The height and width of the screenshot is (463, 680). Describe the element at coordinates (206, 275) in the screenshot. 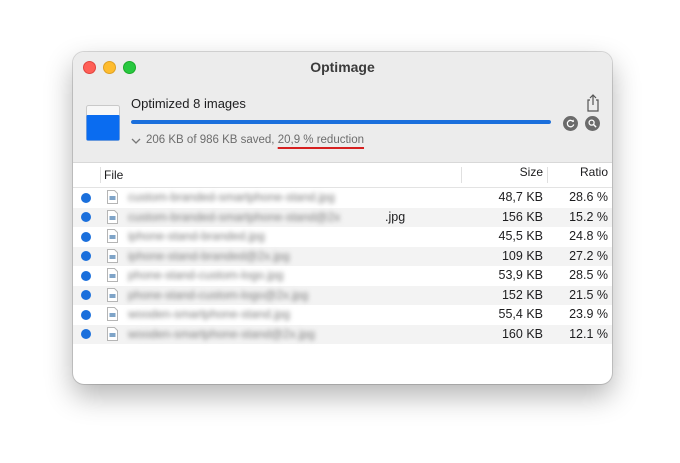

I see `file-name: phone-stand-custom-logo.jpg` at that location.